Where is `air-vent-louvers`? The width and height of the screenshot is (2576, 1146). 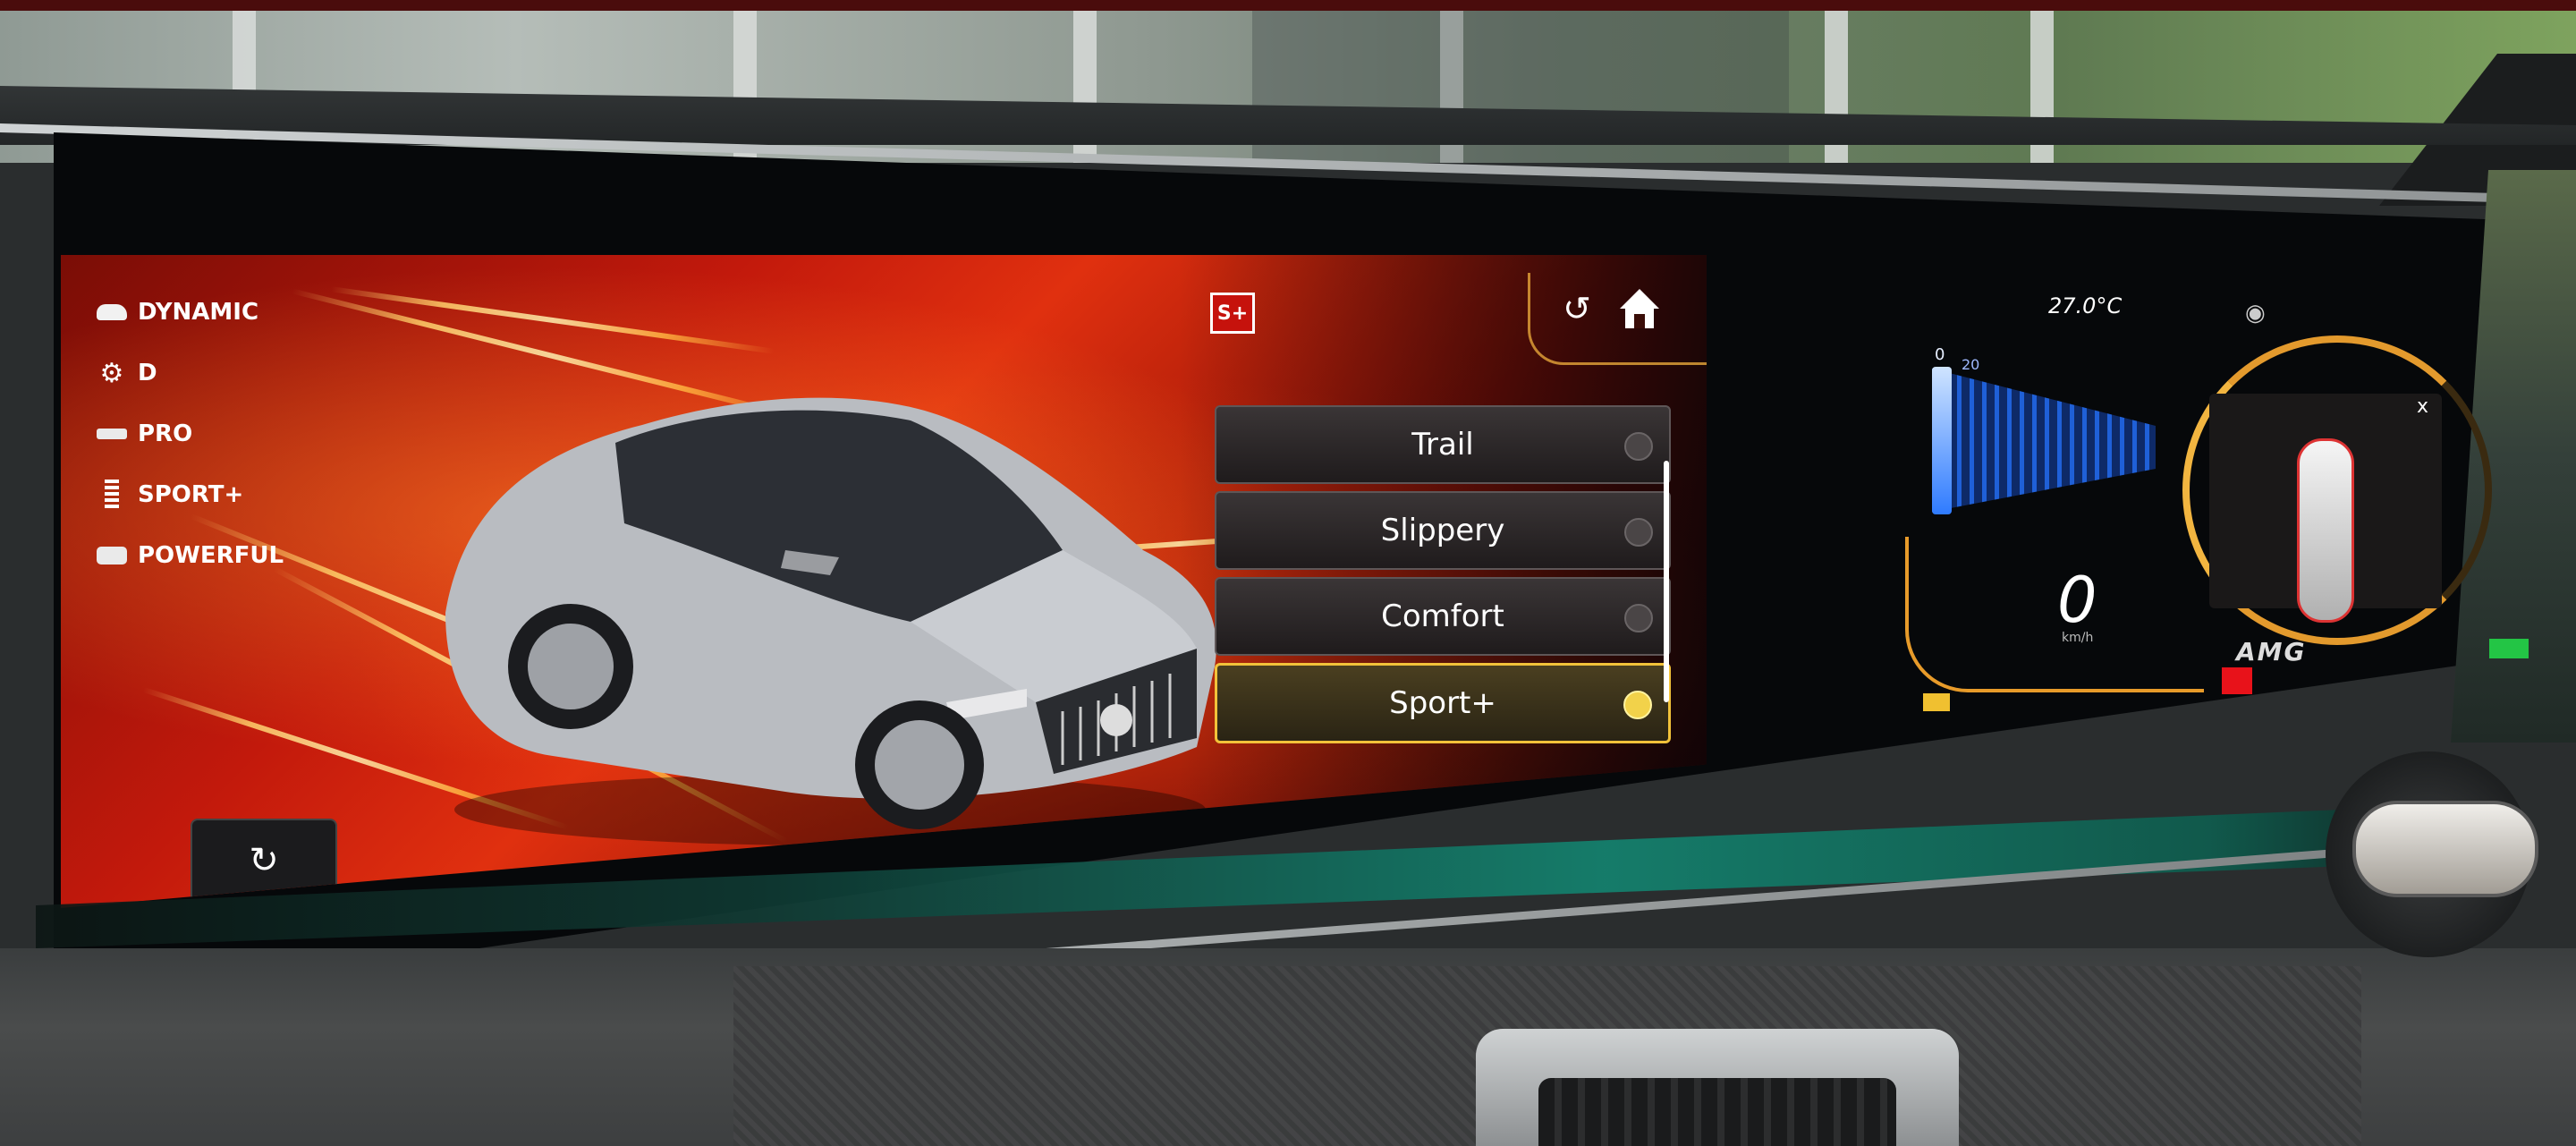 air-vent-louvers is located at coordinates (1717, 1112).